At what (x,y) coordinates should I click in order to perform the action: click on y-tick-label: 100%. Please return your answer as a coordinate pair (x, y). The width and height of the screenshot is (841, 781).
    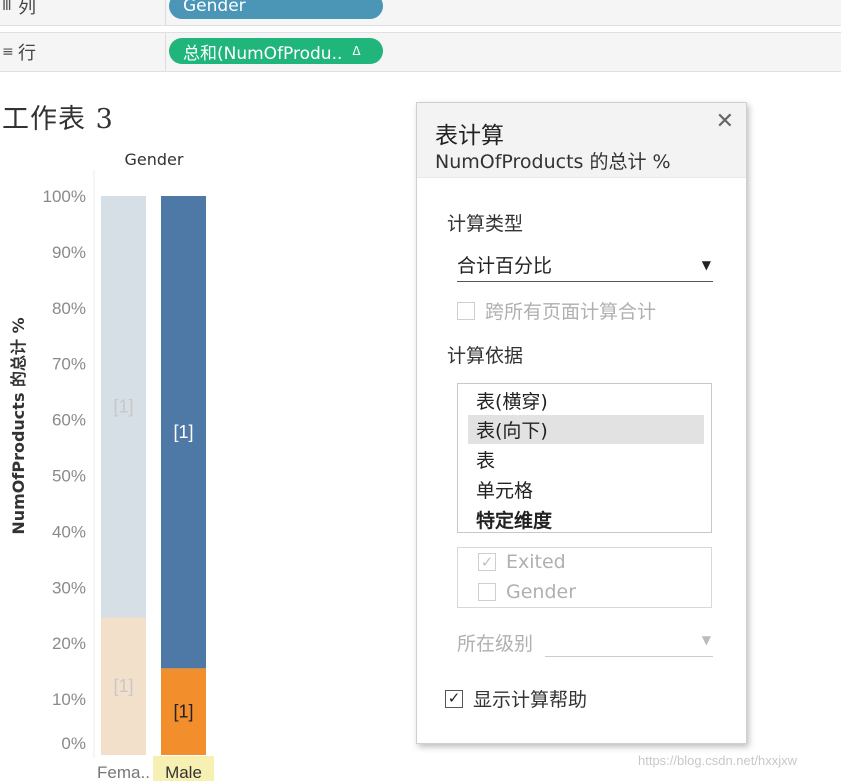
    Looking at the image, I should click on (64, 196).